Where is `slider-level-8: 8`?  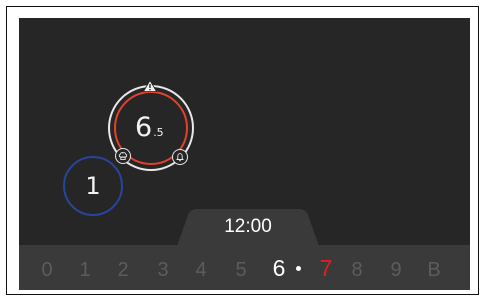 slider-level-8: 8 is located at coordinates (357, 270).